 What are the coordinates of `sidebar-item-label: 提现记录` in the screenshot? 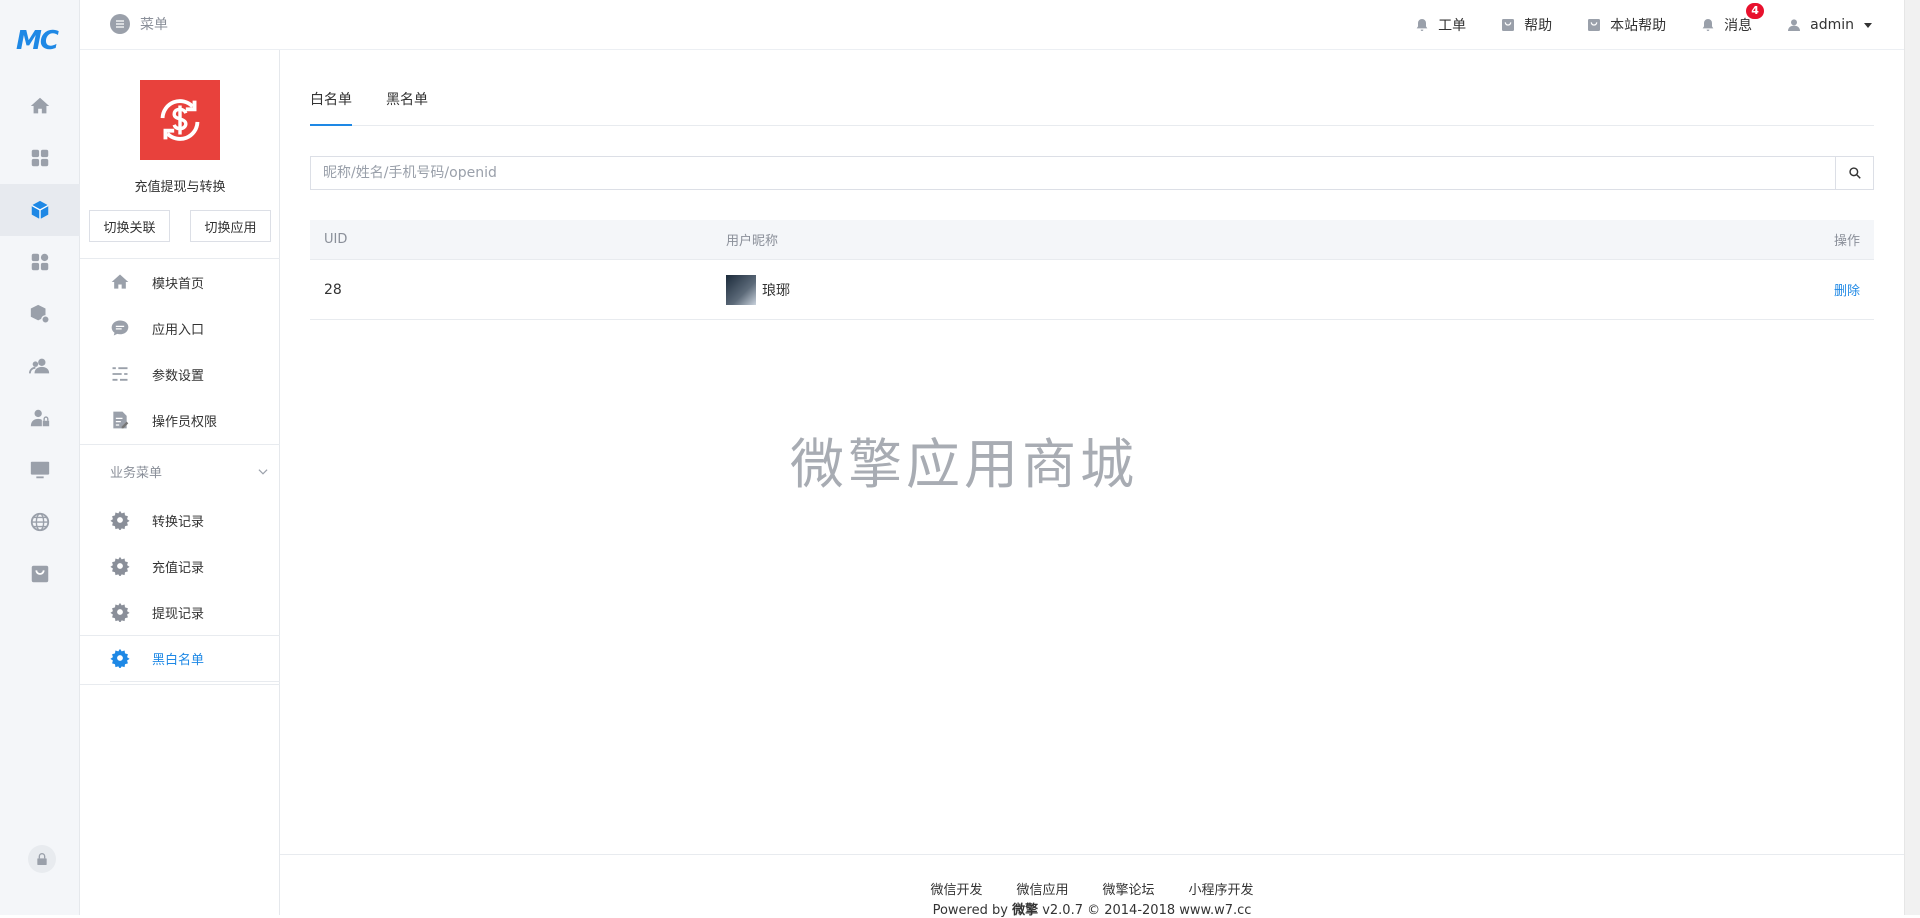 It's located at (178, 614).